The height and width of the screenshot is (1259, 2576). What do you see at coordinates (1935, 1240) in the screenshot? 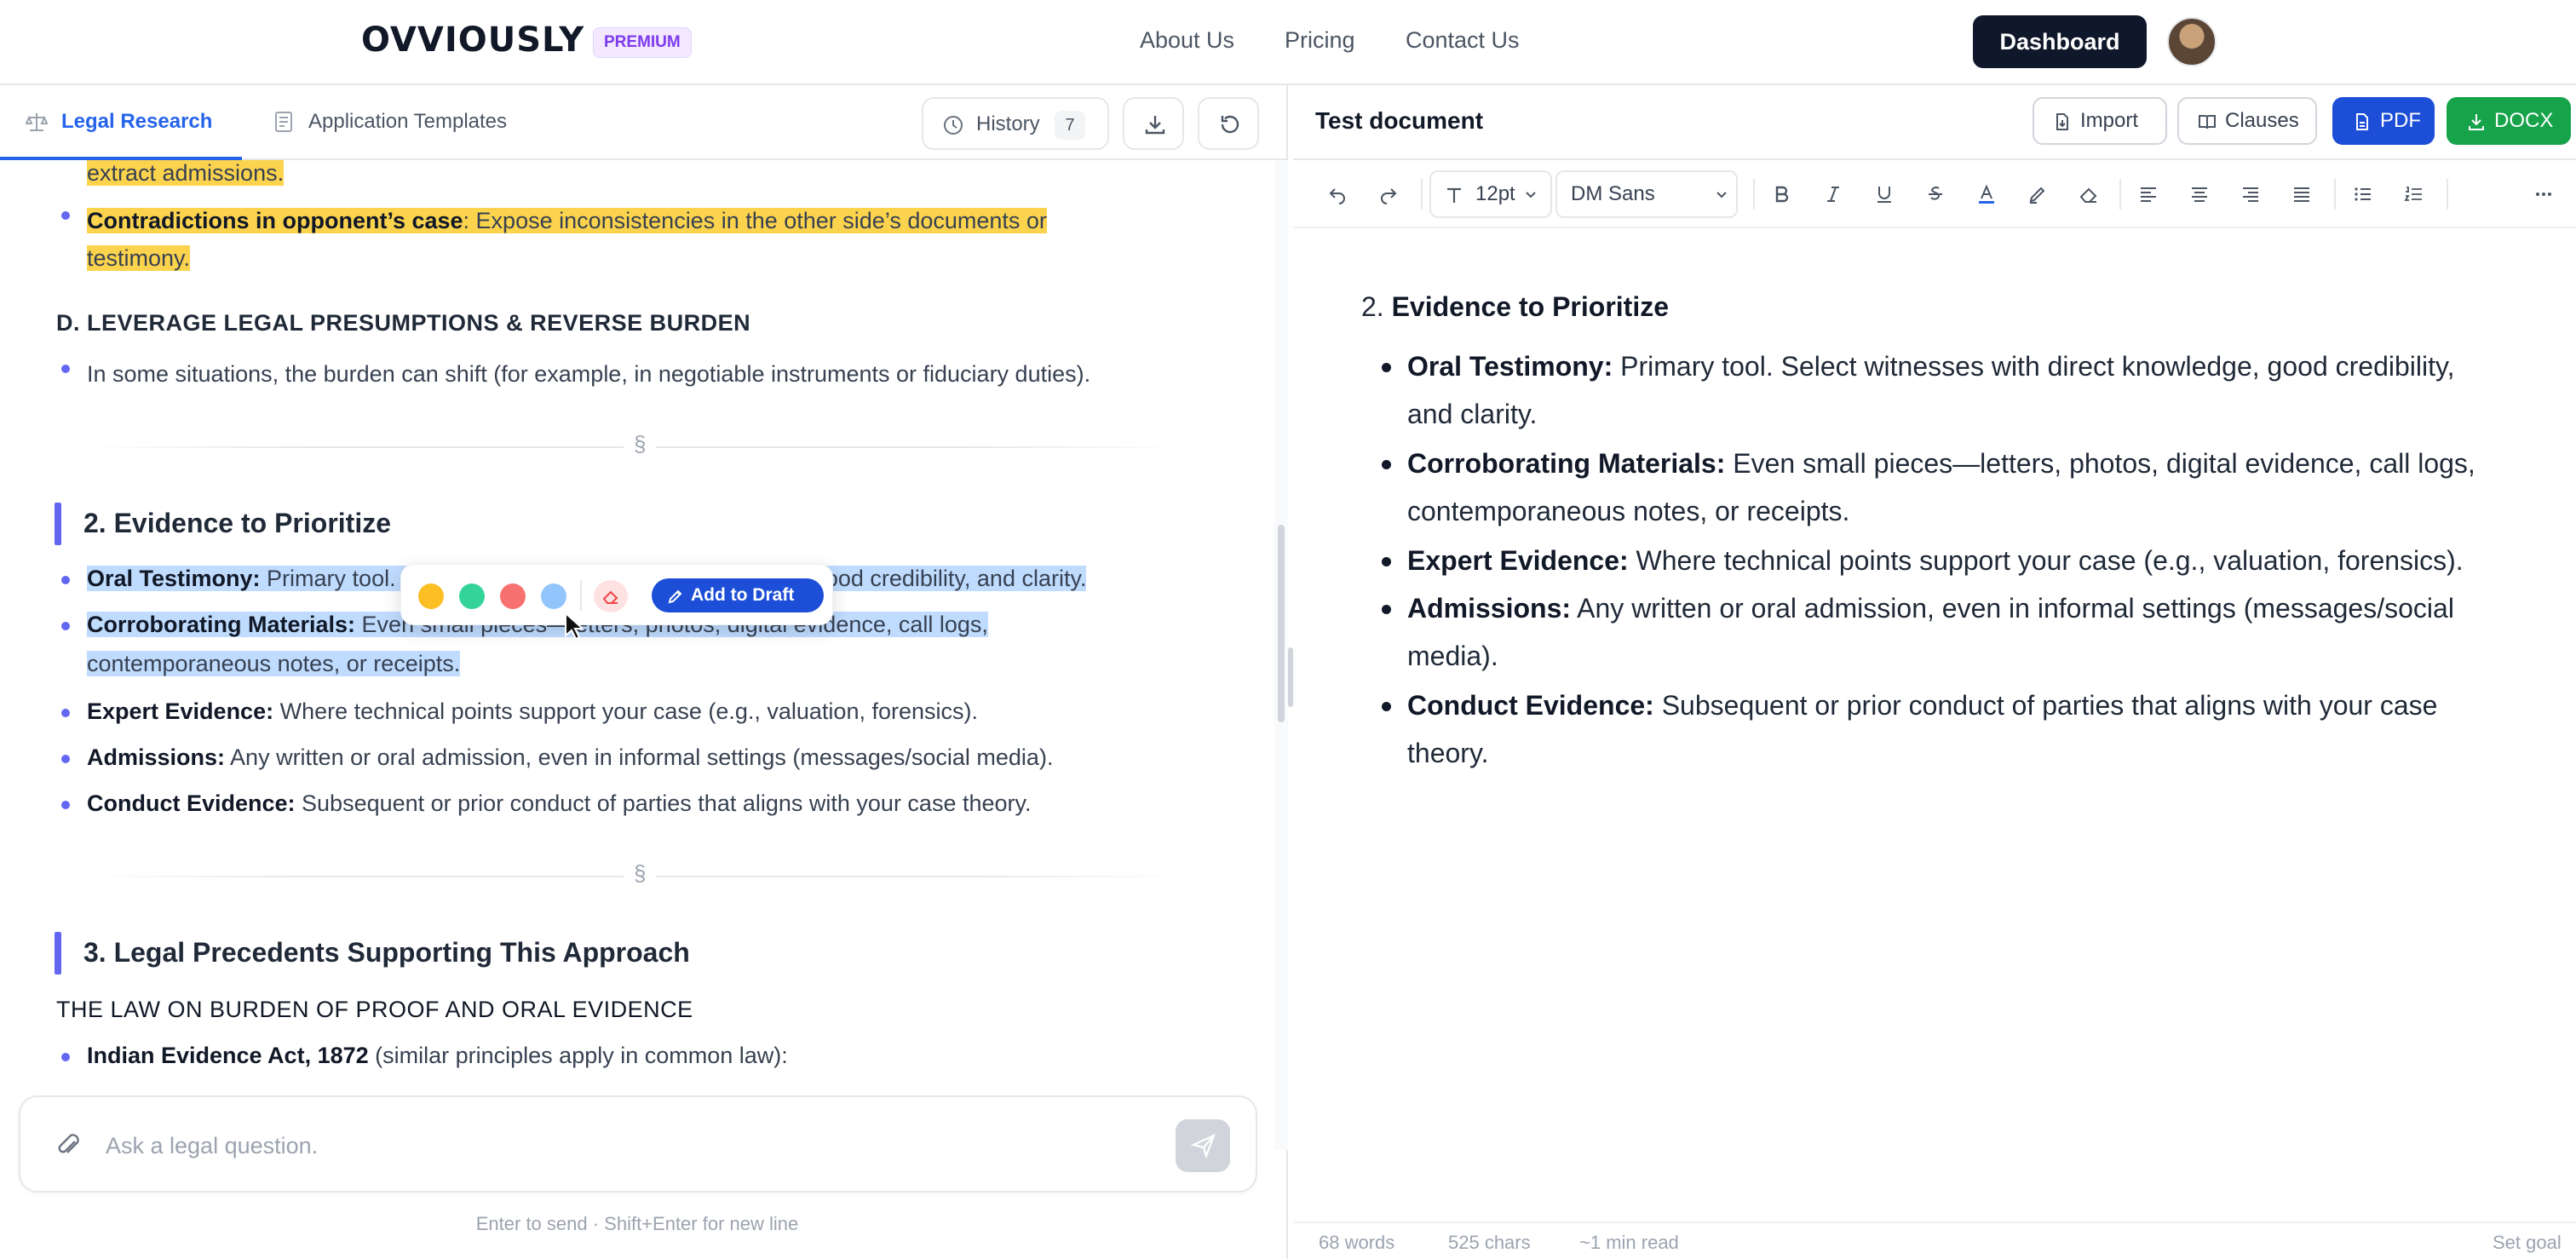
I see `editor-status-bar: 68 words 525 chars ~1 min read Set goal` at bounding box center [1935, 1240].